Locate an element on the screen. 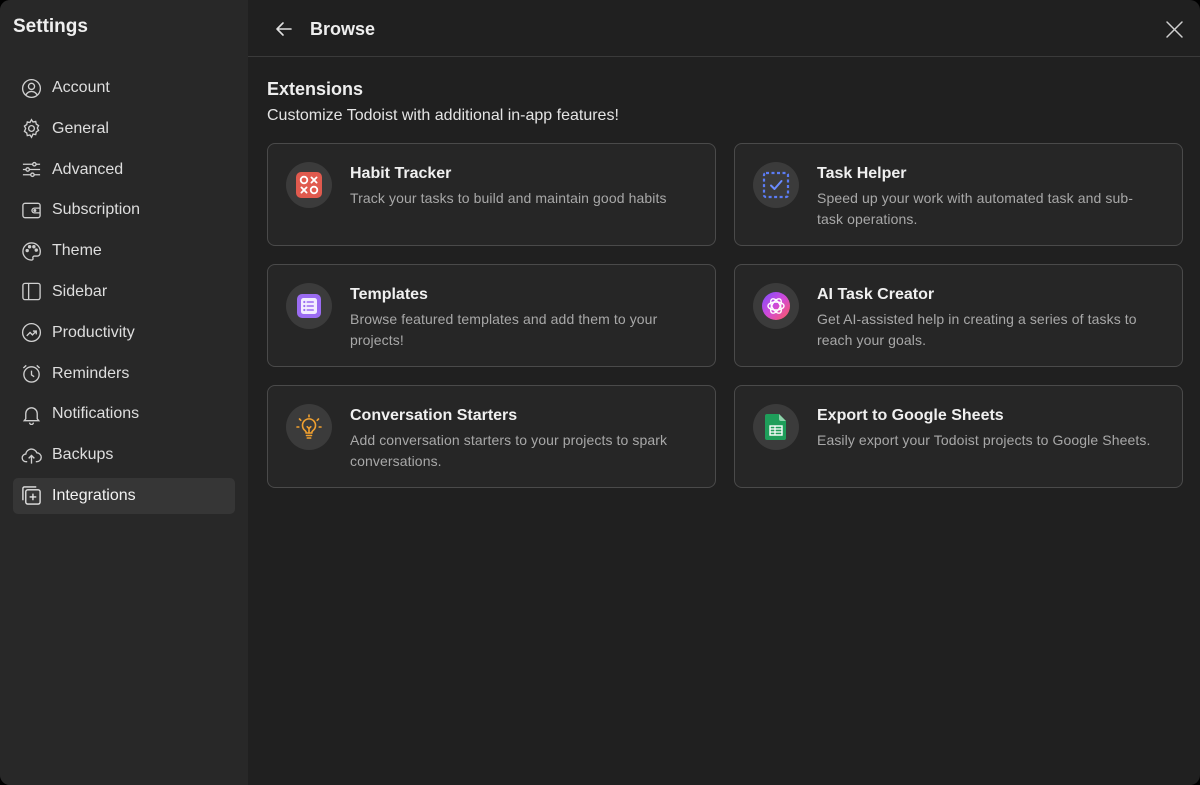  sidebar-item-notifications: Notifications is located at coordinates (124, 414).